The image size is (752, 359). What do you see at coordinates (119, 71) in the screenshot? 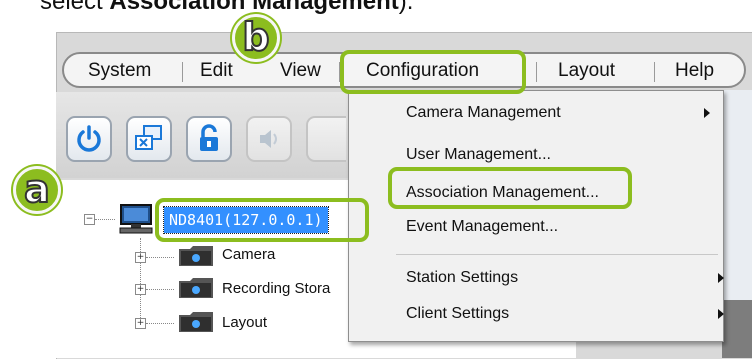
I see `menu-system: System` at bounding box center [119, 71].